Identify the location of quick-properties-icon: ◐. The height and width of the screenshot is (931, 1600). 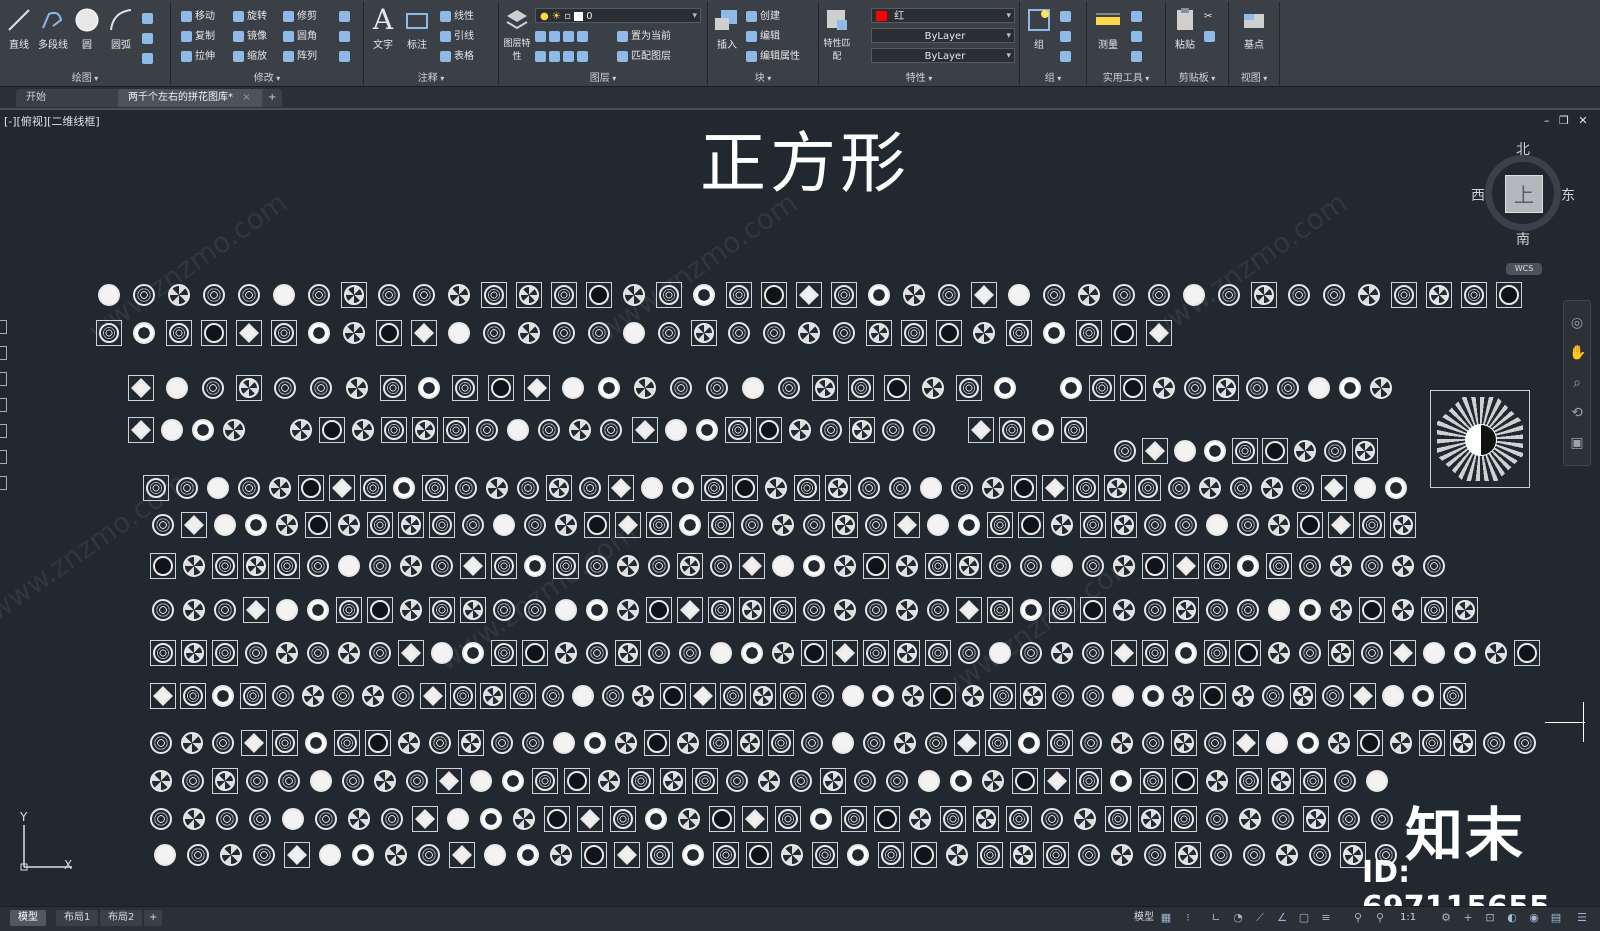
(1512, 918).